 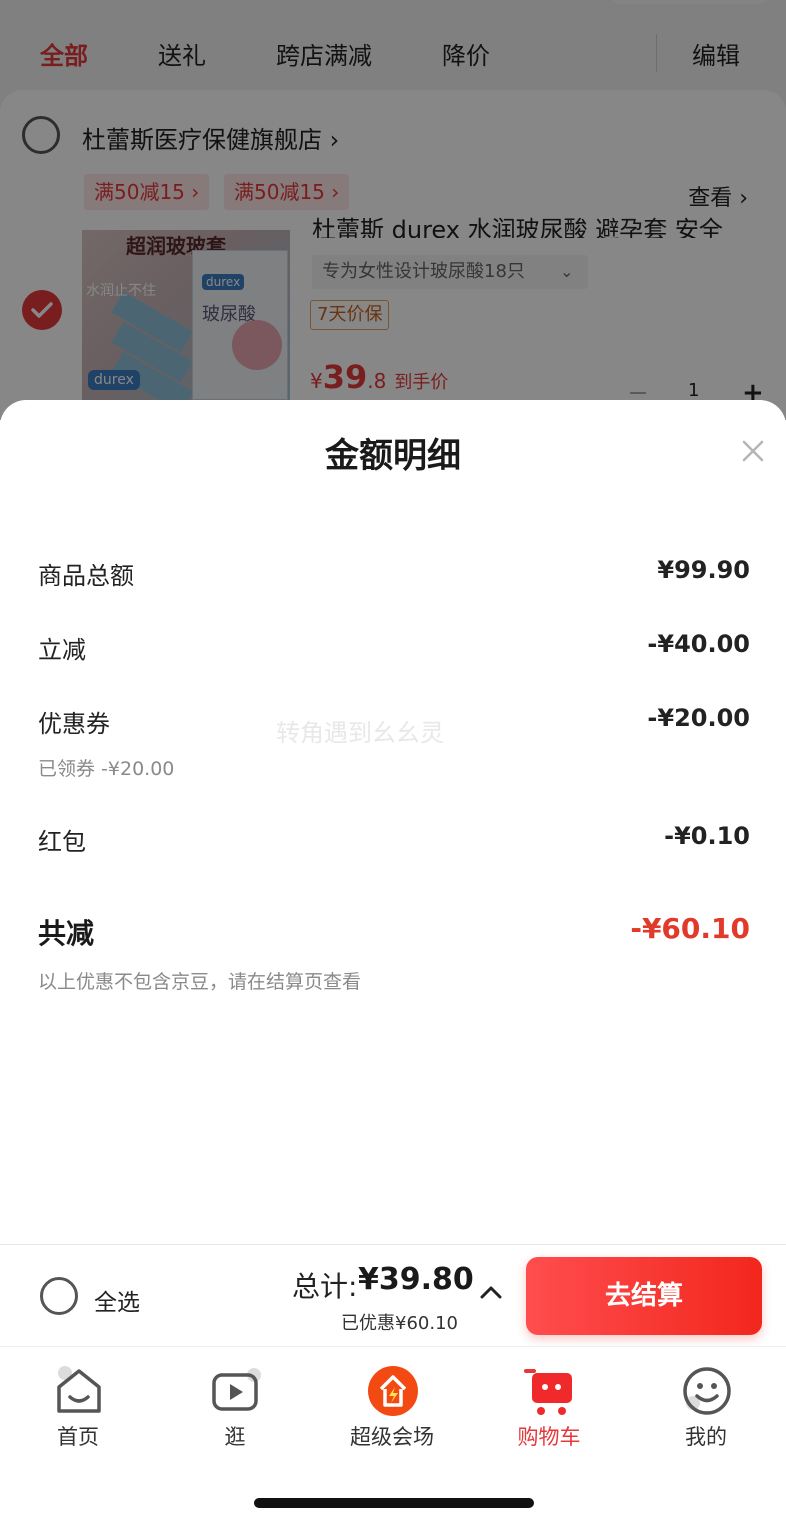 What do you see at coordinates (79, 1389) in the screenshot?
I see `home-icon` at bounding box center [79, 1389].